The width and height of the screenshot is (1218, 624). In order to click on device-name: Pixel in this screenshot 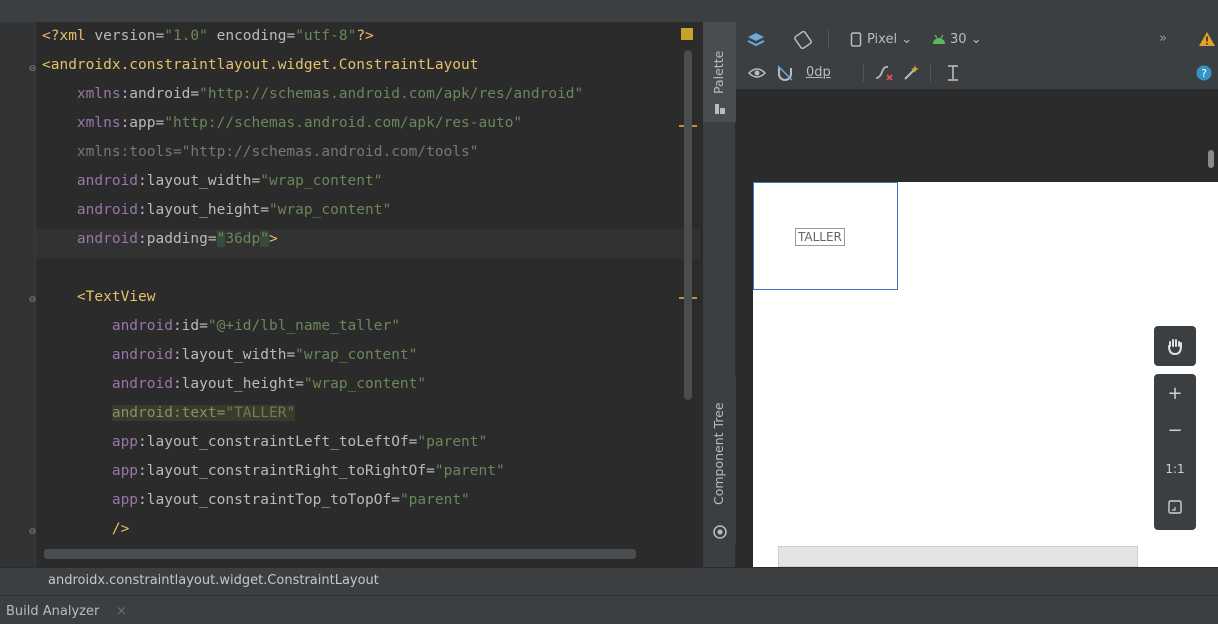, I will do `click(882, 39)`.